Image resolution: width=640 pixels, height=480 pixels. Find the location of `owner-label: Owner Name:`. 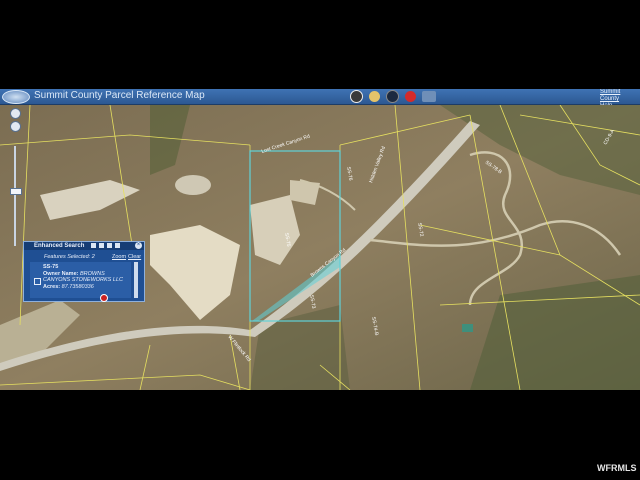

owner-label: Owner Name: is located at coordinates (61, 273).